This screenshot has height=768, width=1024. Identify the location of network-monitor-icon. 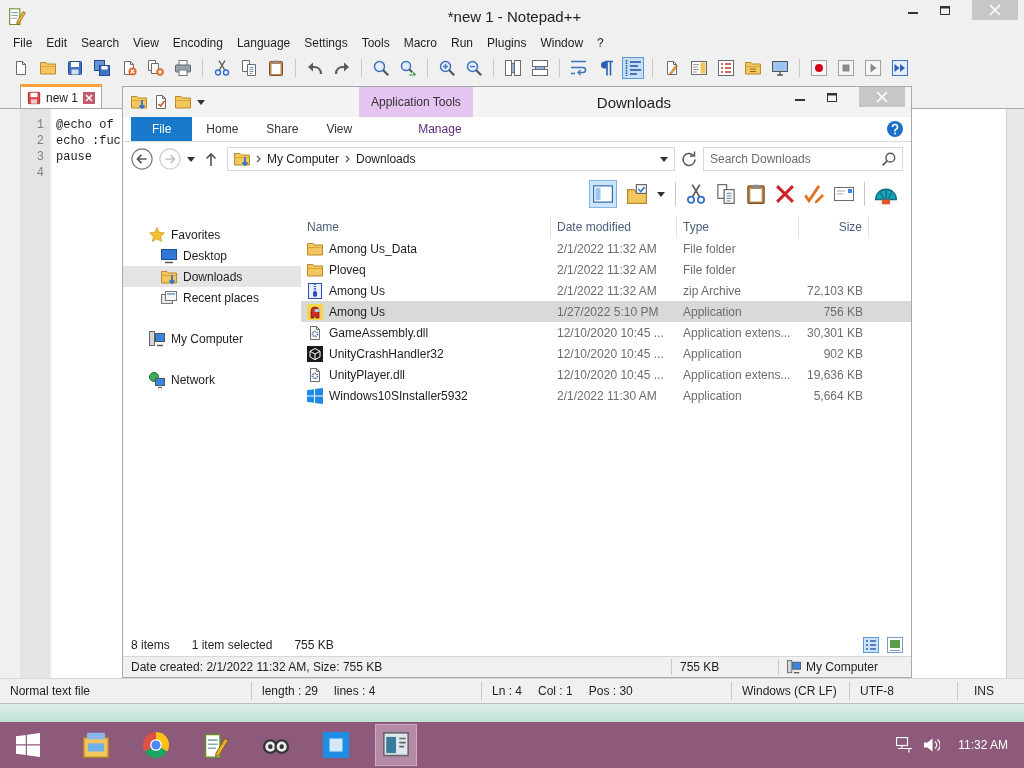
(904, 745).